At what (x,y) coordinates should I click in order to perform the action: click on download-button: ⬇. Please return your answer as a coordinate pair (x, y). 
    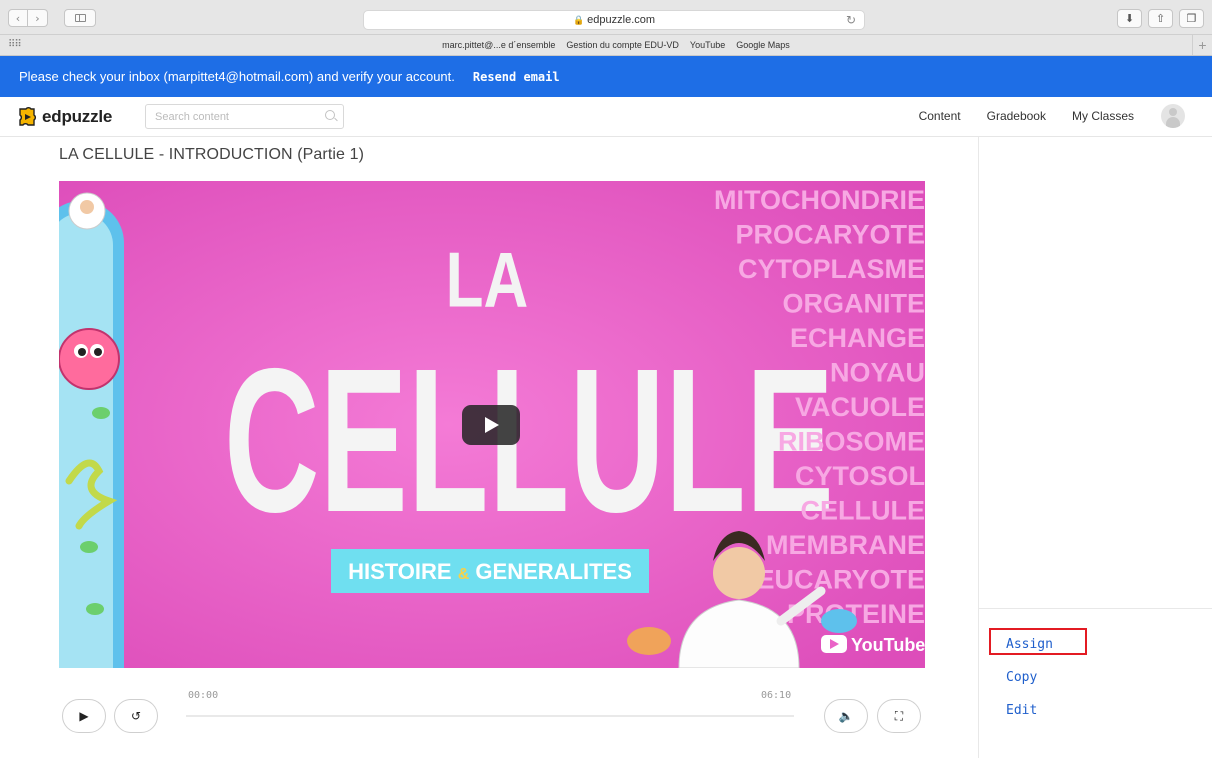
    Looking at the image, I should click on (1129, 18).